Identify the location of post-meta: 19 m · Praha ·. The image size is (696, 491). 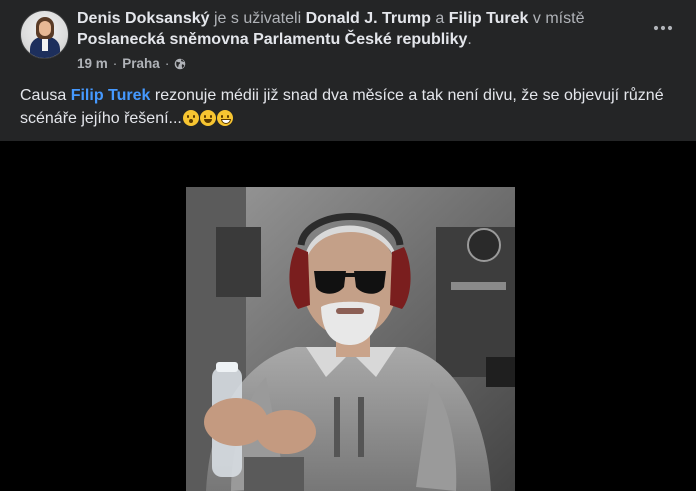
(131, 63).